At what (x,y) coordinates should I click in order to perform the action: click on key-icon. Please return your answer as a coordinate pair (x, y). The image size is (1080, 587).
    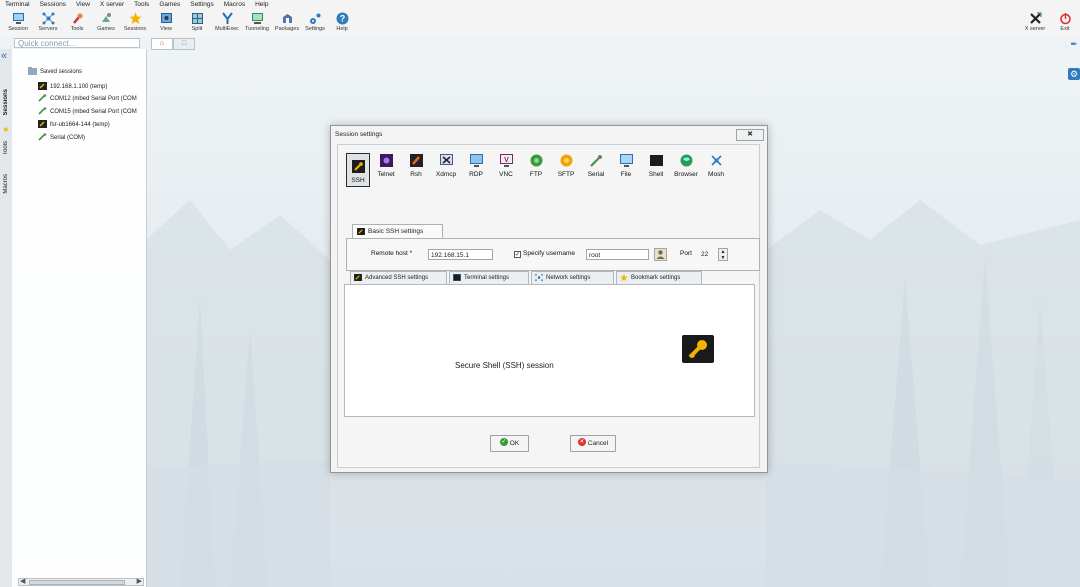
    Looking at the image, I should click on (698, 349).